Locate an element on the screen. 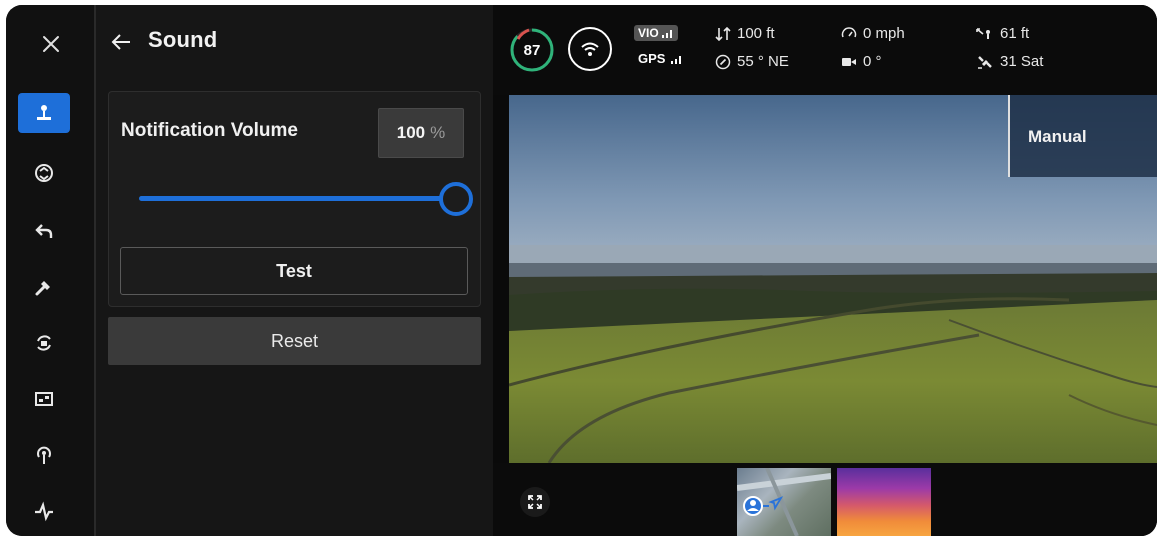 This screenshot has height=541, width=1161. gimbal-icon is located at coordinates (44, 173).